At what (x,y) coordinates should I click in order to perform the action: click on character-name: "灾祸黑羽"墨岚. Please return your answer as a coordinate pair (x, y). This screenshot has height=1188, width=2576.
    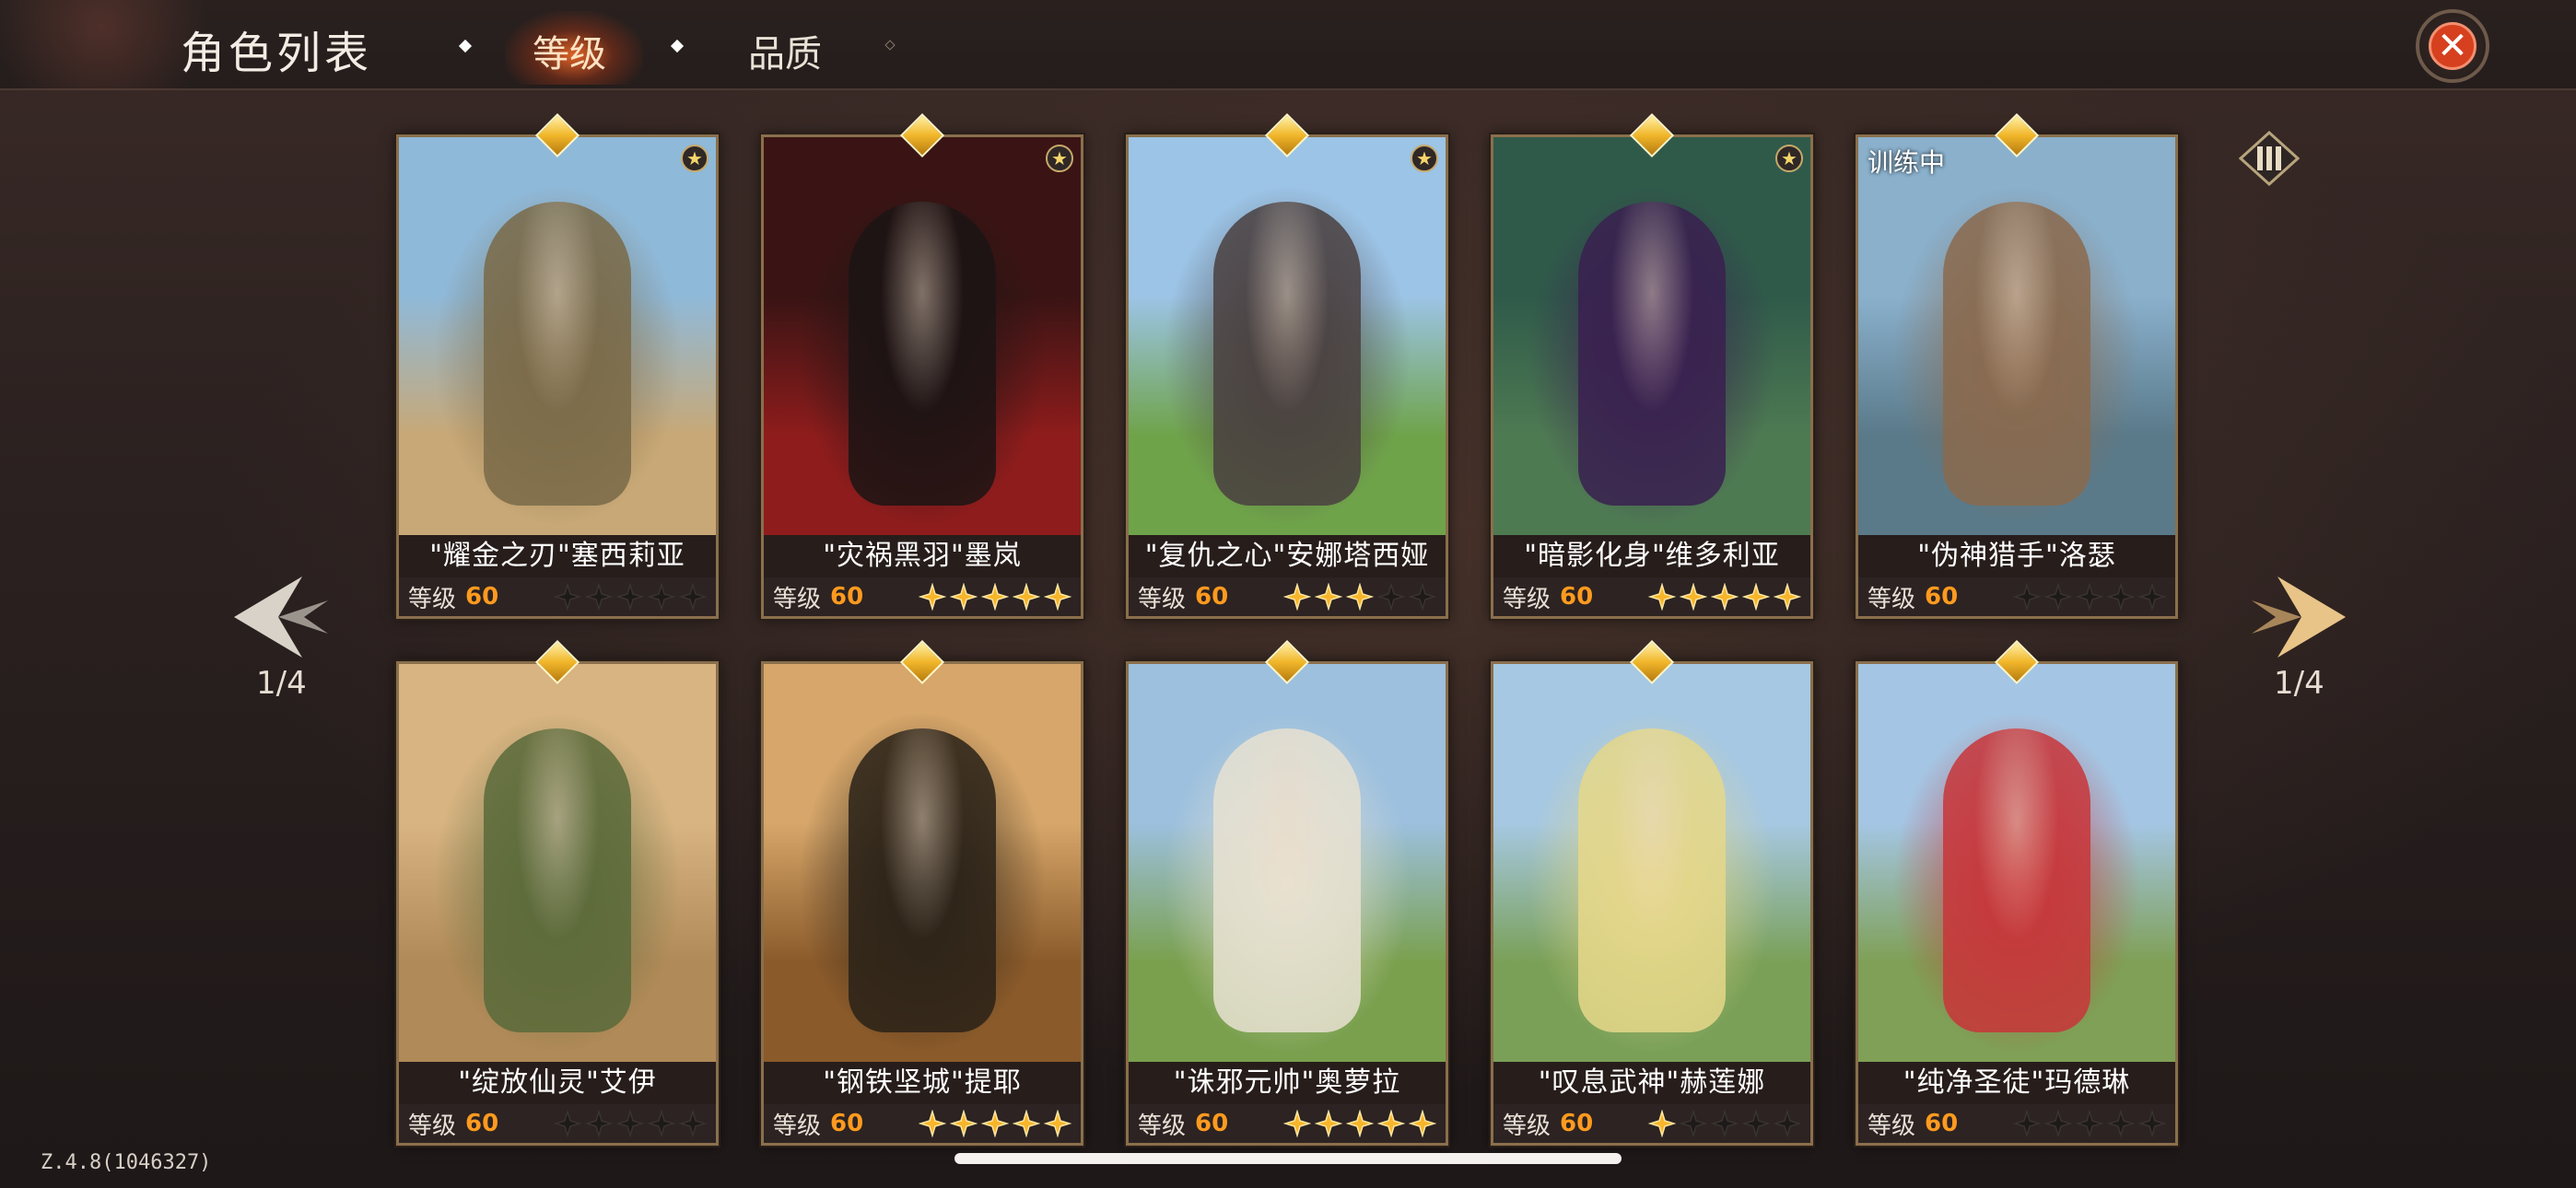
    Looking at the image, I should click on (923, 556).